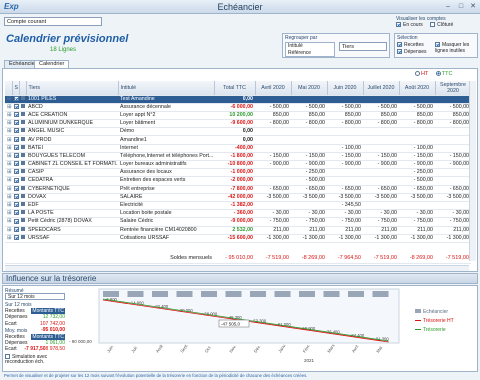  What do you see at coordinates (311, 46) in the screenshot?
I see `regrouper-option: Intitulé` at bounding box center [311, 46].